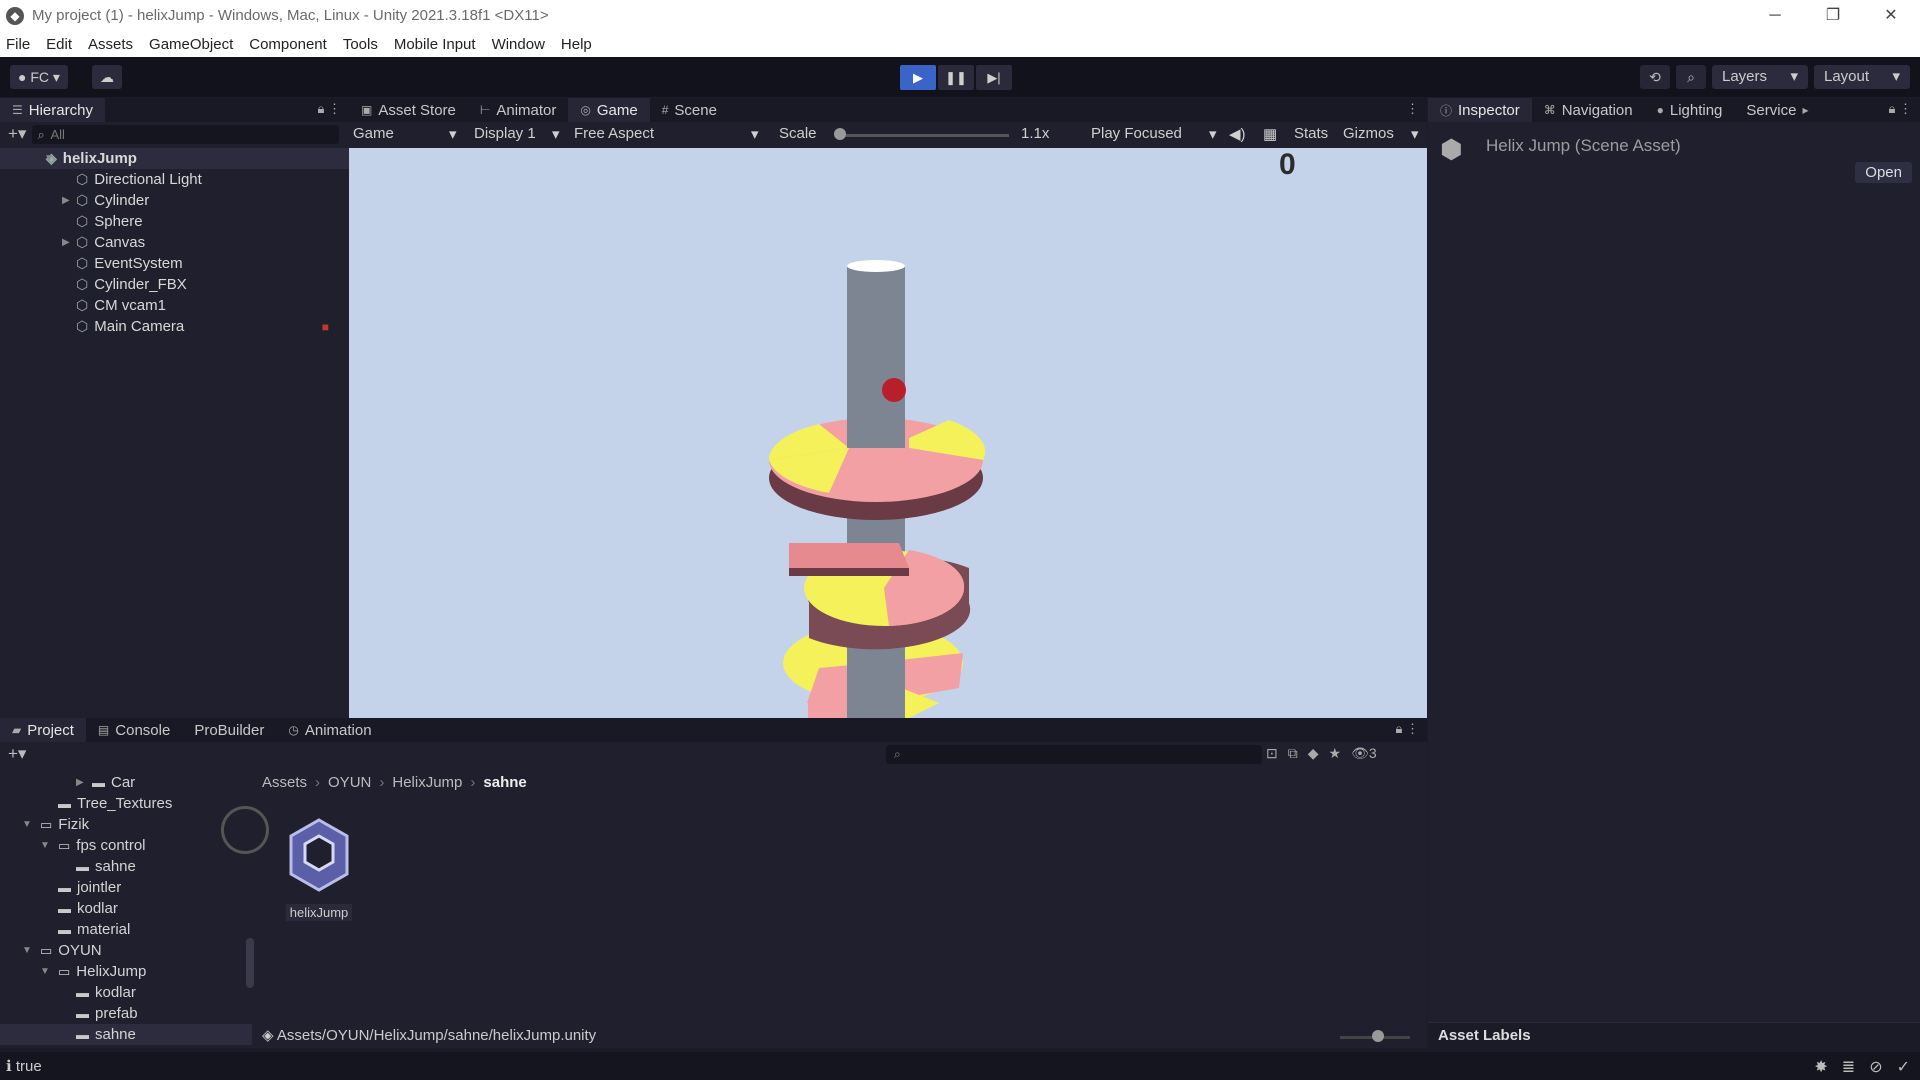  What do you see at coordinates (288, 44) in the screenshot?
I see `menu-component: Component` at bounding box center [288, 44].